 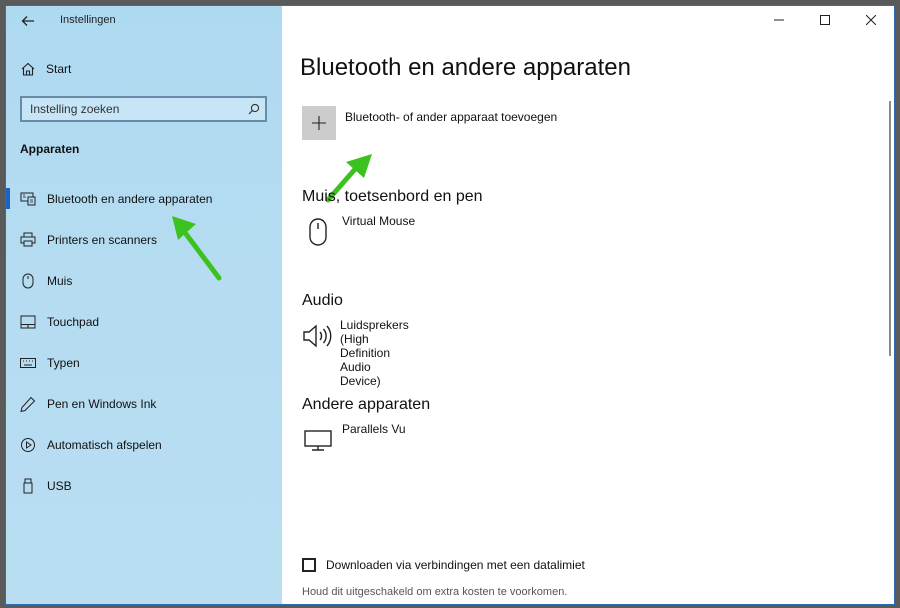 I want to click on add-tile, so click(x=319, y=123).